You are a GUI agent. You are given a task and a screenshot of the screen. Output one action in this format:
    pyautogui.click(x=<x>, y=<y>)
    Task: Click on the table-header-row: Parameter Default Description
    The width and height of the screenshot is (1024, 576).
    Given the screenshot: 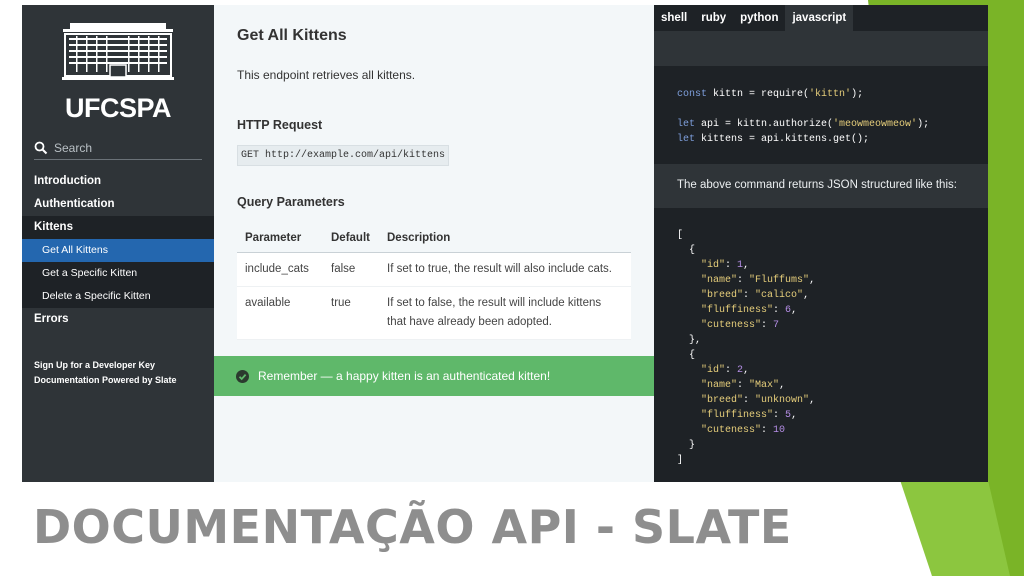 What is the action you would take?
    pyautogui.click(x=434, y=238)
    